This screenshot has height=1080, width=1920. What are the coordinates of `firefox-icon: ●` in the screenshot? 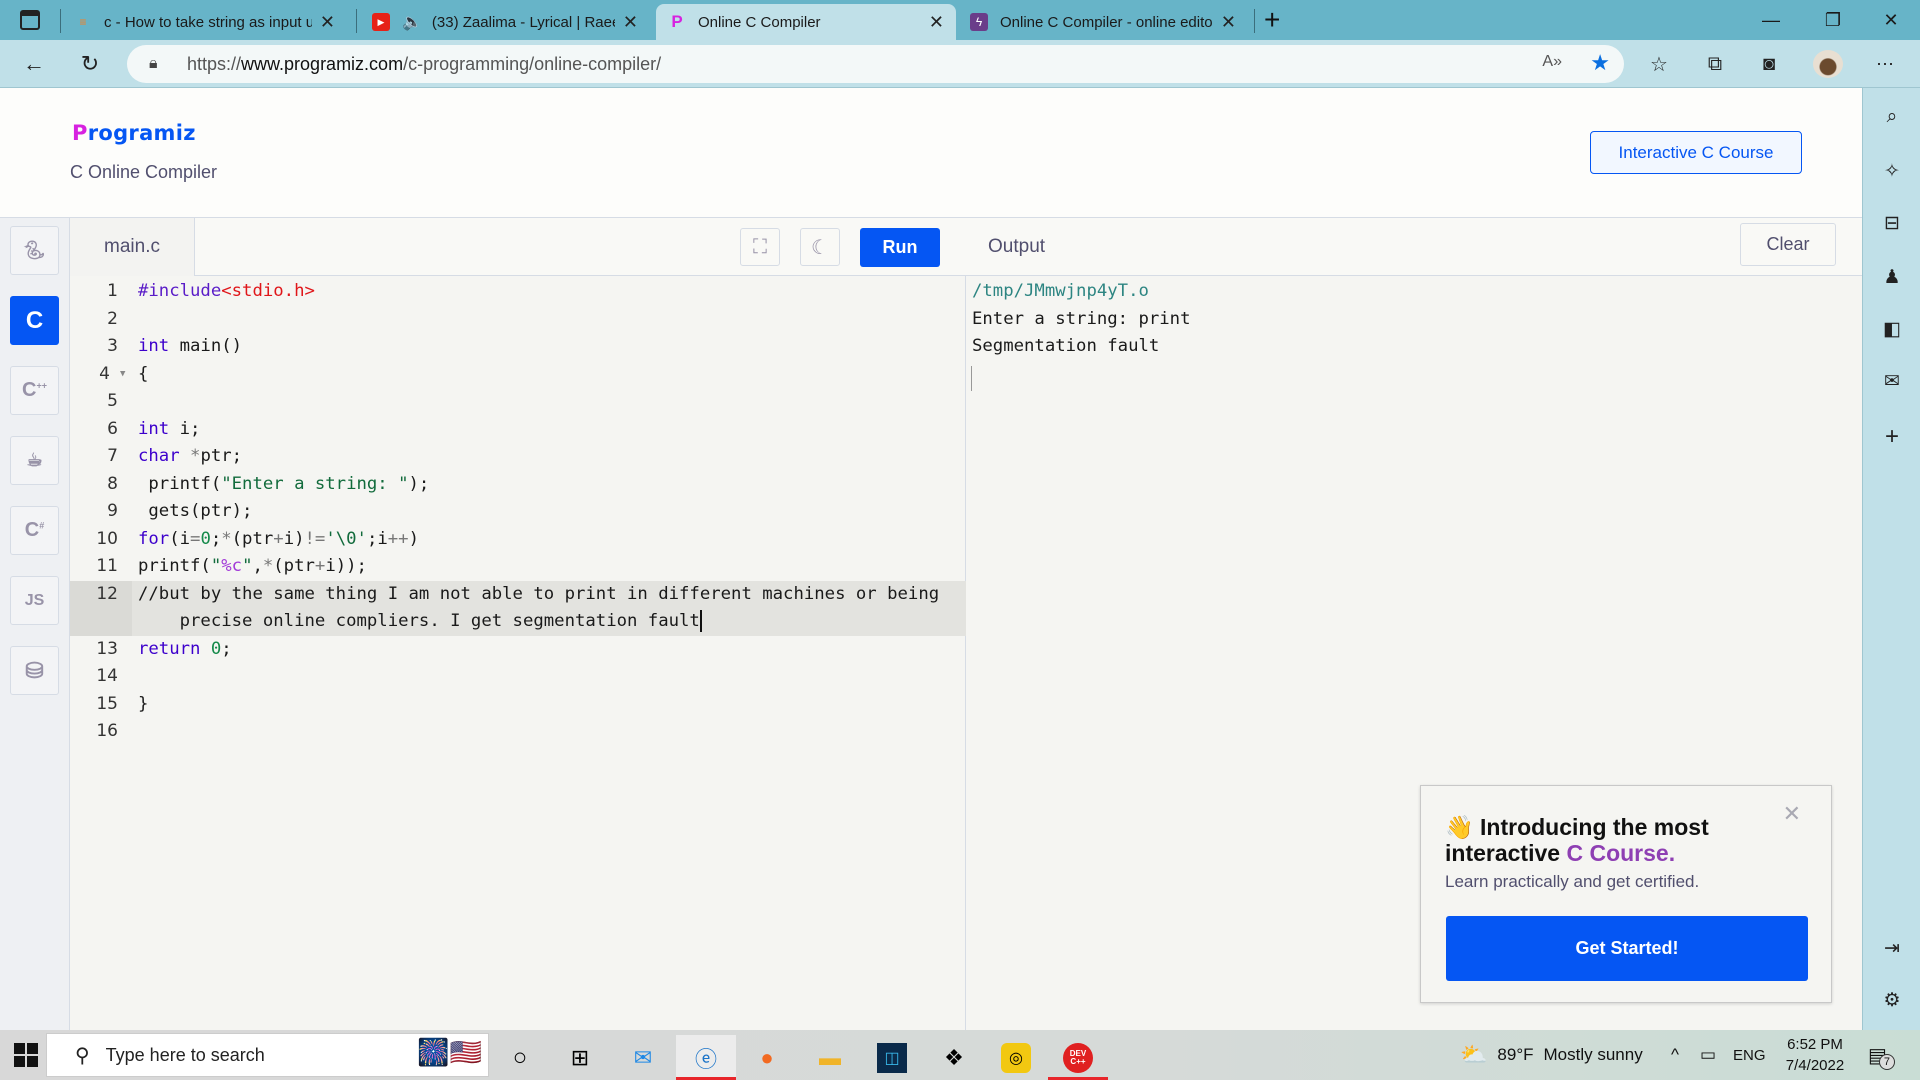 It's located at (767, 1057).